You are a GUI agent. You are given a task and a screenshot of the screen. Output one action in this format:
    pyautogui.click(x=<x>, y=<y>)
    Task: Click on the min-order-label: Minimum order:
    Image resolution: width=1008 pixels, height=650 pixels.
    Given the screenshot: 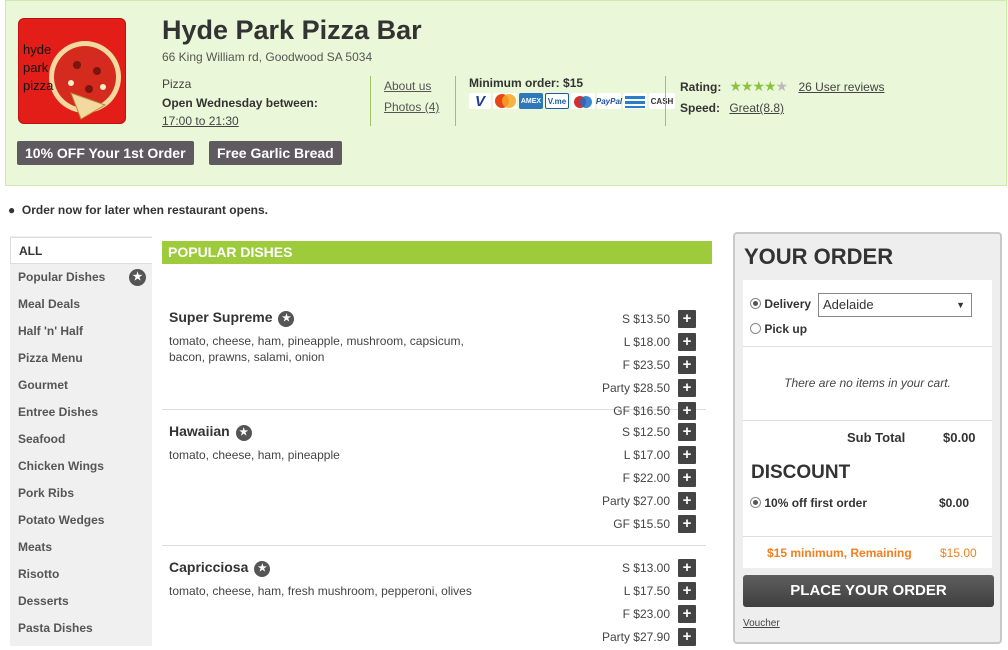 What is the action you would take?
    pyautogui.click(x=514, y=83)
    